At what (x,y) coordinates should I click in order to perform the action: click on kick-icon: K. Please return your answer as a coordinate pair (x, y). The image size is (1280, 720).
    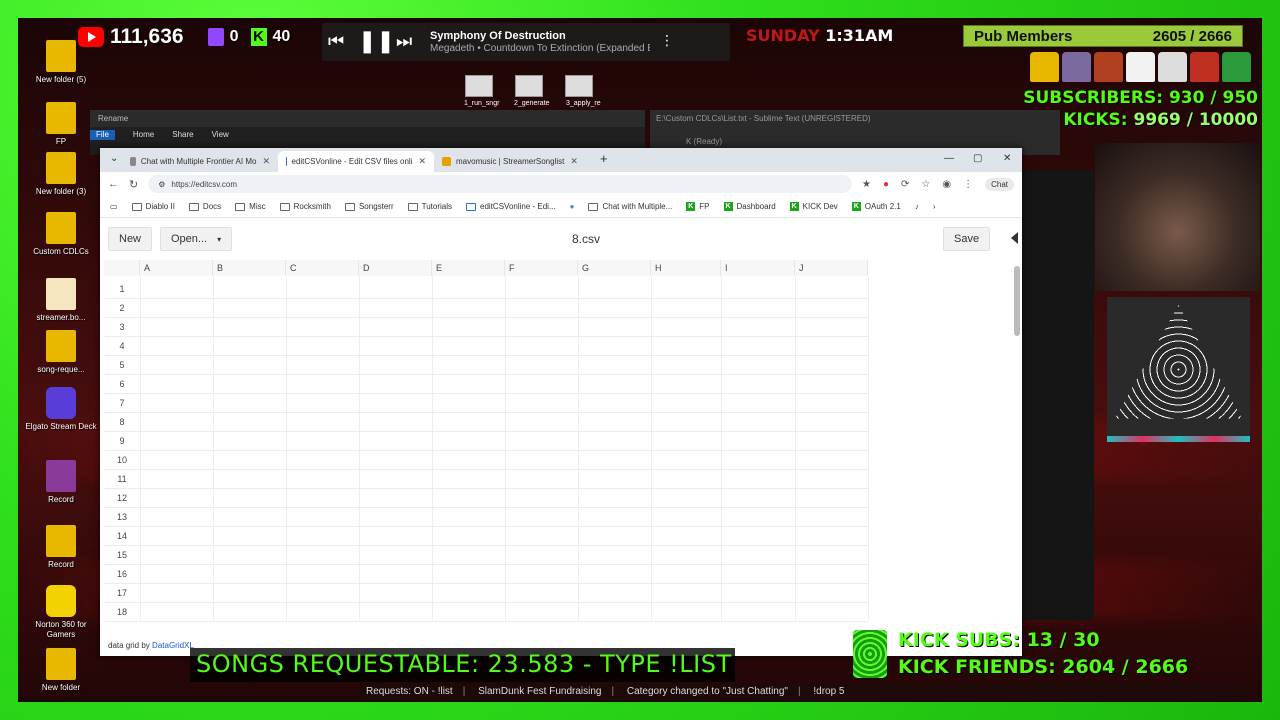
    Looking at the image, I should click on (856, 206).